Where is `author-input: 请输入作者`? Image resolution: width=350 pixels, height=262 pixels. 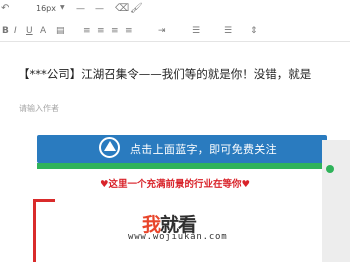 author-input: 请输入作者 is located at coordinates (39, 108).